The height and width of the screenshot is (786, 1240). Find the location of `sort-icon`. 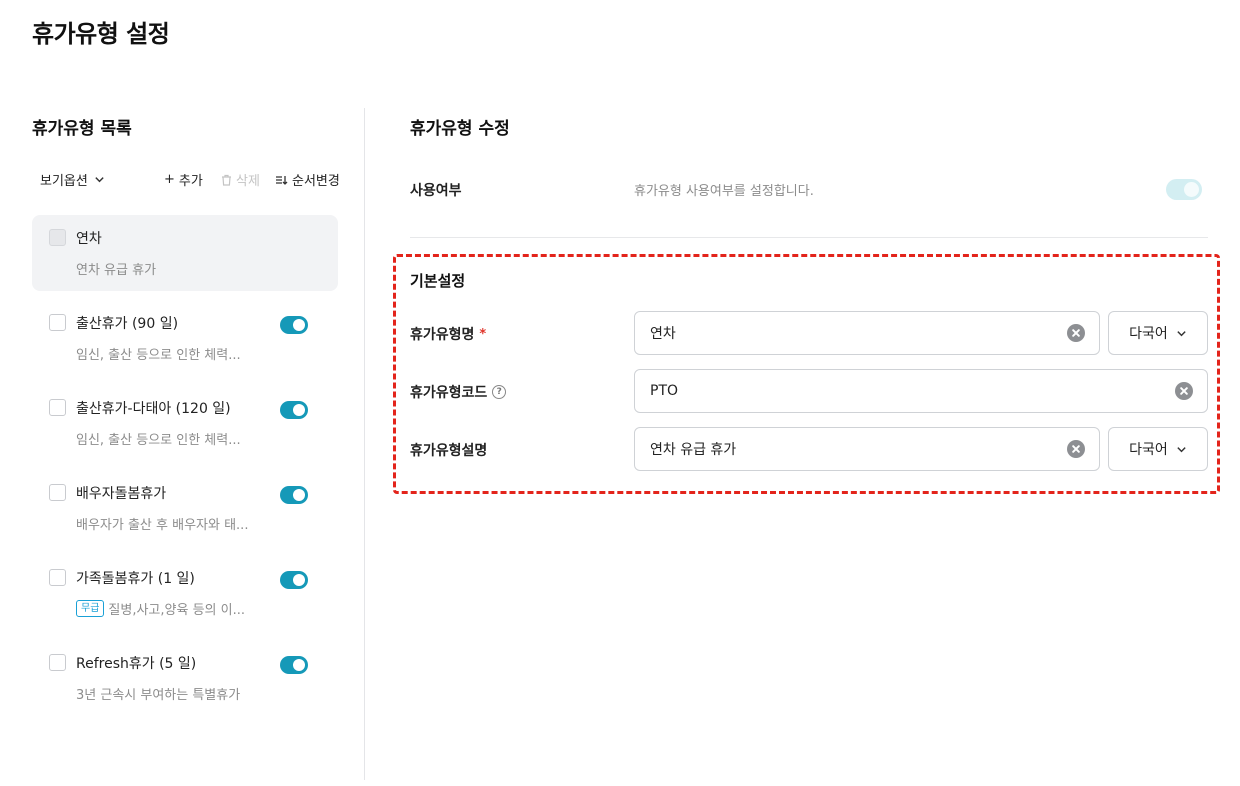

sort-icon is located at coordinates (282, 180).